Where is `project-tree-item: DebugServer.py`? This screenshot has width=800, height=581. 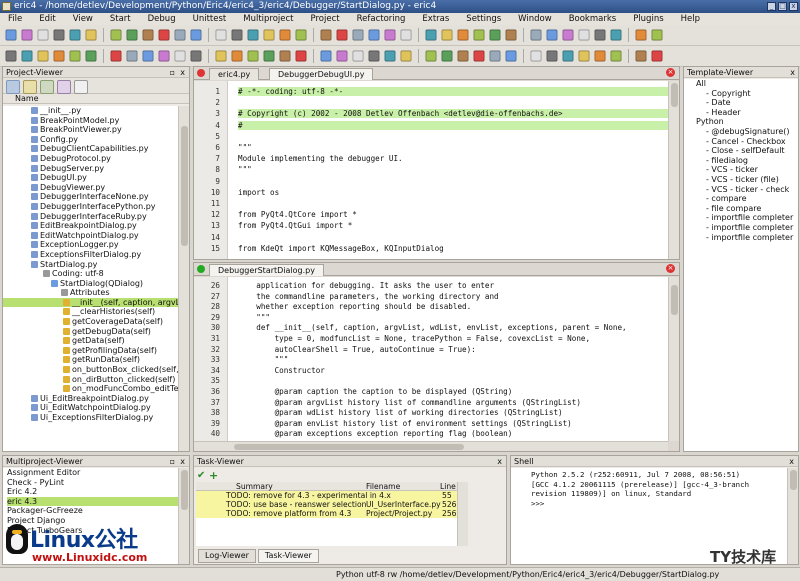 project-tree-item: DebugServer.py is located at coordinates (91, 169).